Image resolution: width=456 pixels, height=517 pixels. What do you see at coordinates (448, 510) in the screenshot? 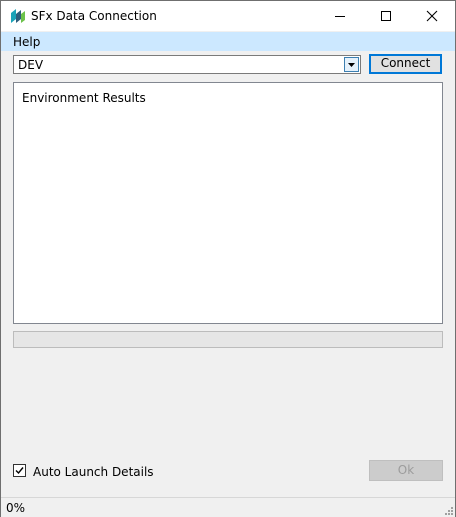
I see `resize-grip-icon` at bounding box center [448, 510].